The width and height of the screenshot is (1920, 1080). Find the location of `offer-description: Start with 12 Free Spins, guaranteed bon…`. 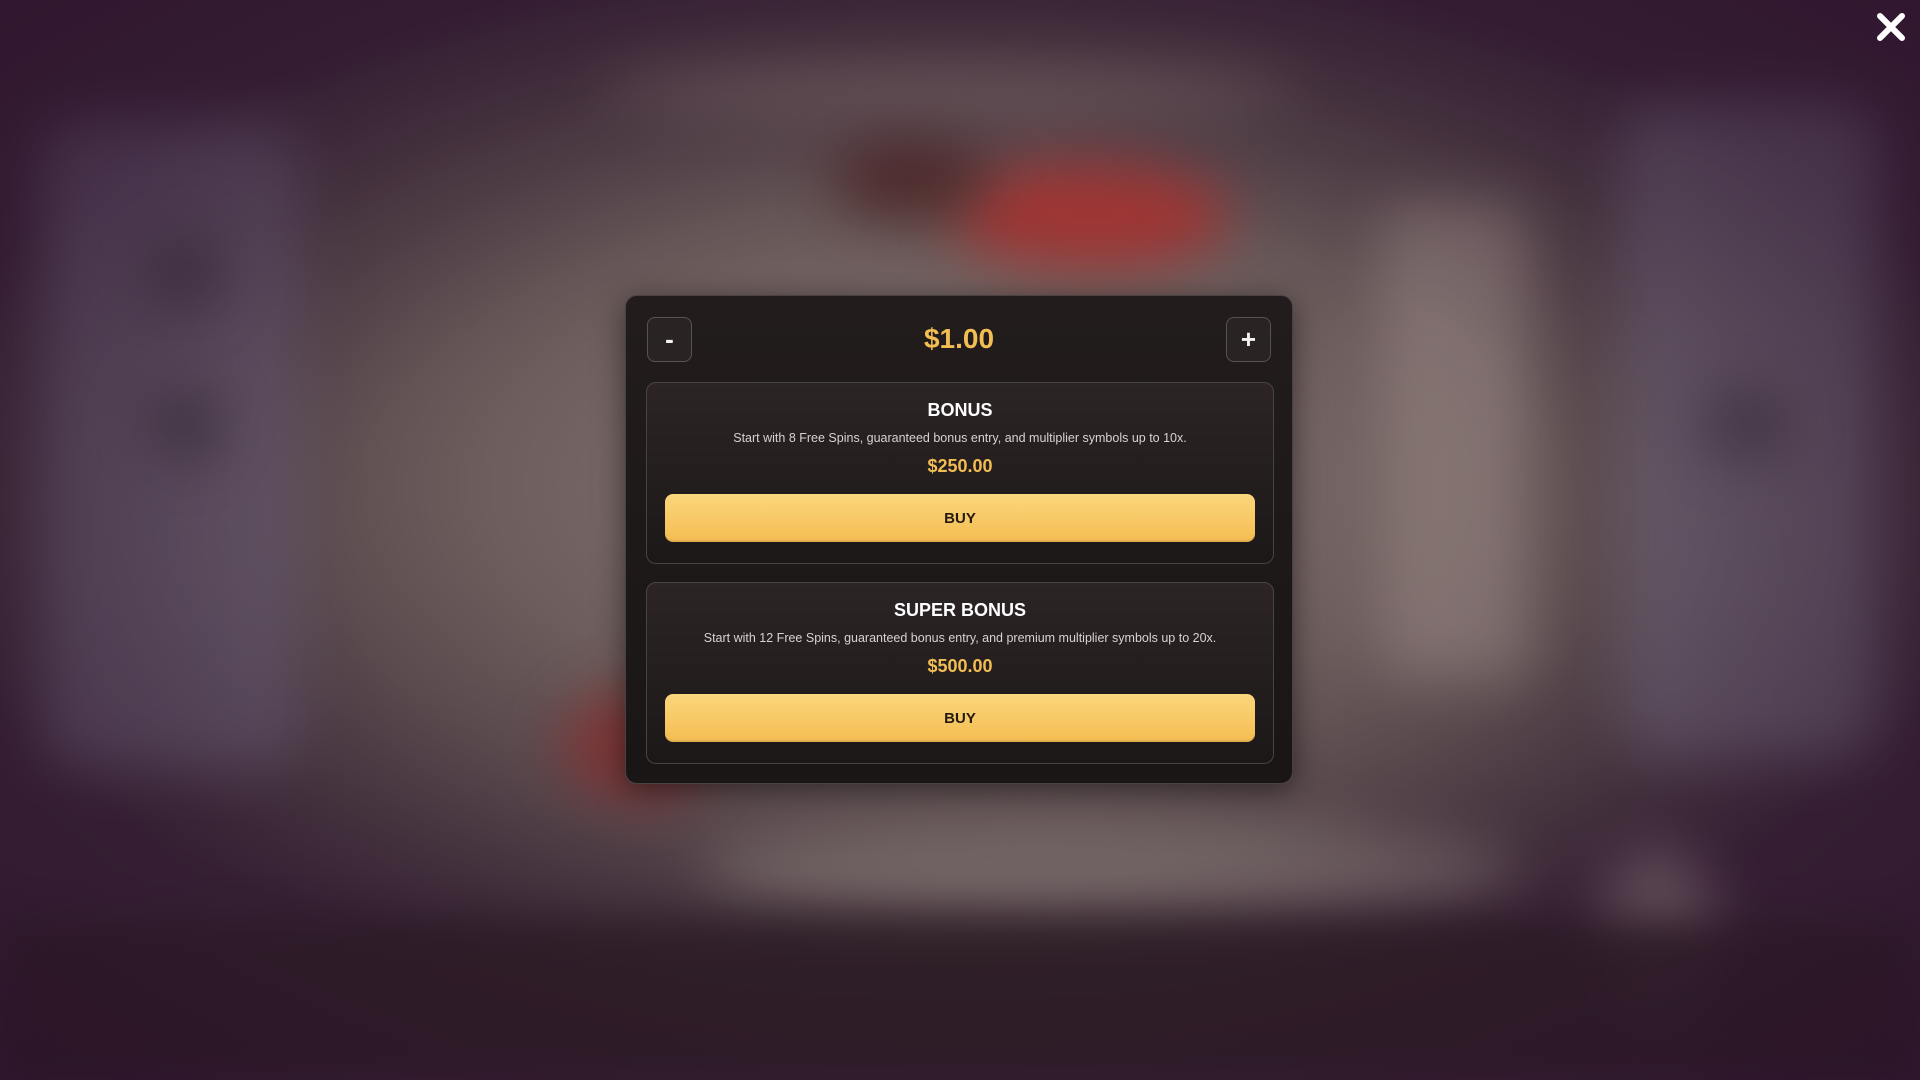

offer-description: Start with 12 Free Spins, guaranteed bon… is located at coordinates (960, 638).